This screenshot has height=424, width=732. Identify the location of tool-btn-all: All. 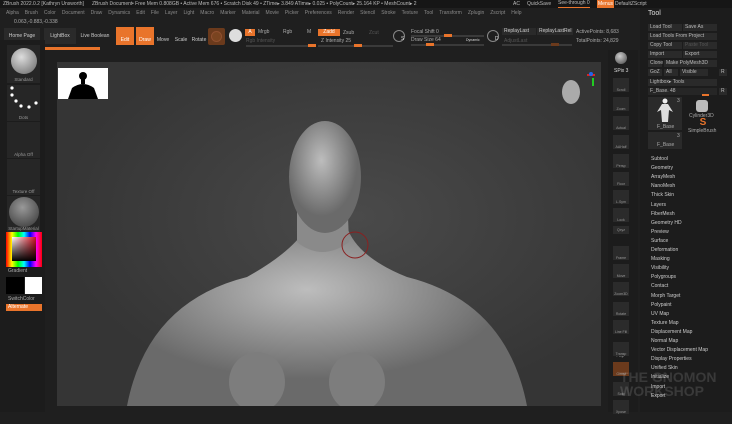
(671, 72).